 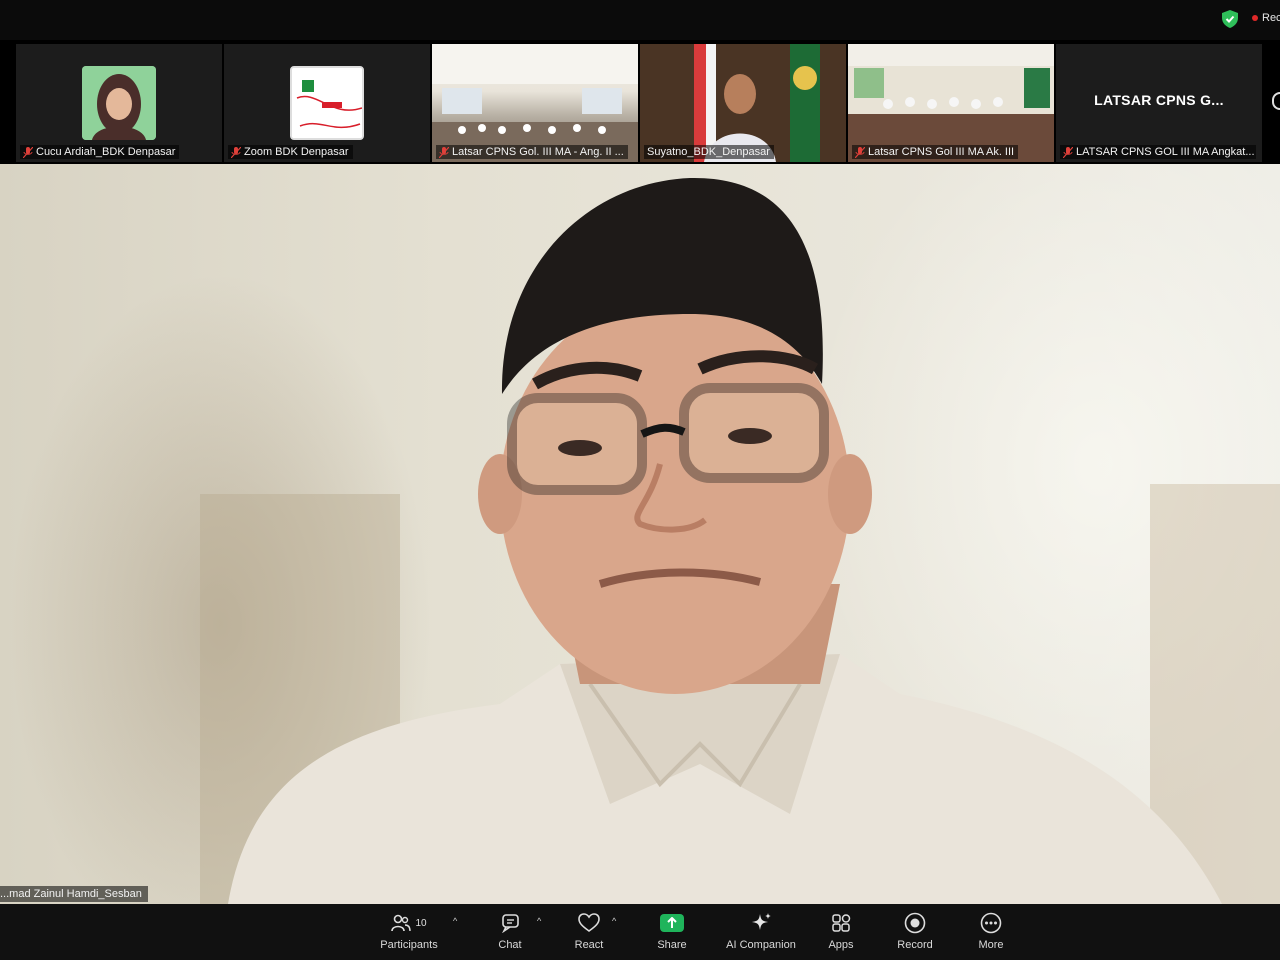 I want to click on record-button: Record, so click(x=915, y=933).